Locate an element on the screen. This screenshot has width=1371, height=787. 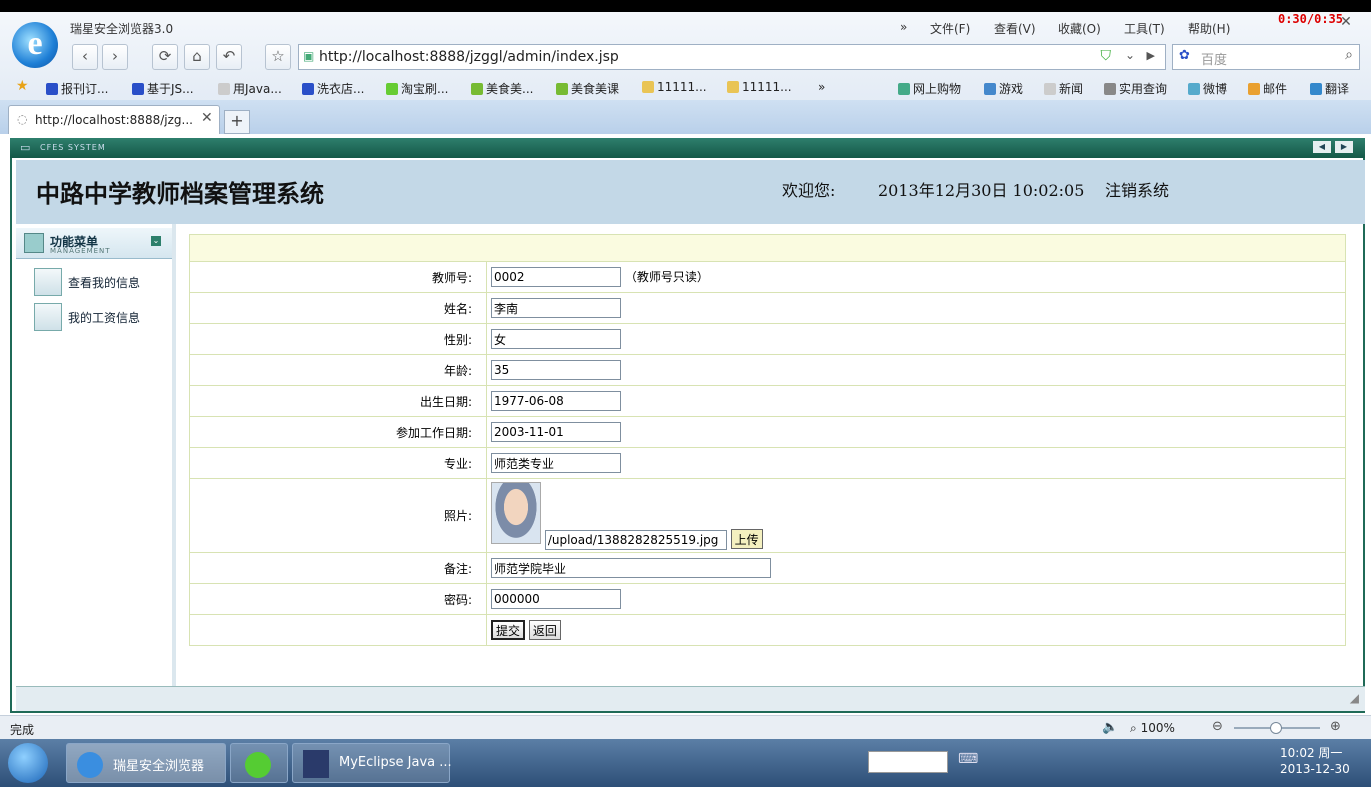
start-button-icon is located at coordinates (28, 763).